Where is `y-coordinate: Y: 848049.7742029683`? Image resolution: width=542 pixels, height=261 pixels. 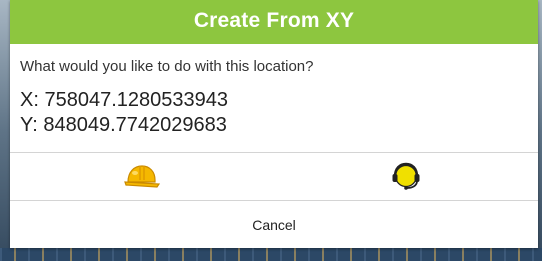
y-coordinate: Y: 848049.7742029683 is located at coordinates (123, 125).